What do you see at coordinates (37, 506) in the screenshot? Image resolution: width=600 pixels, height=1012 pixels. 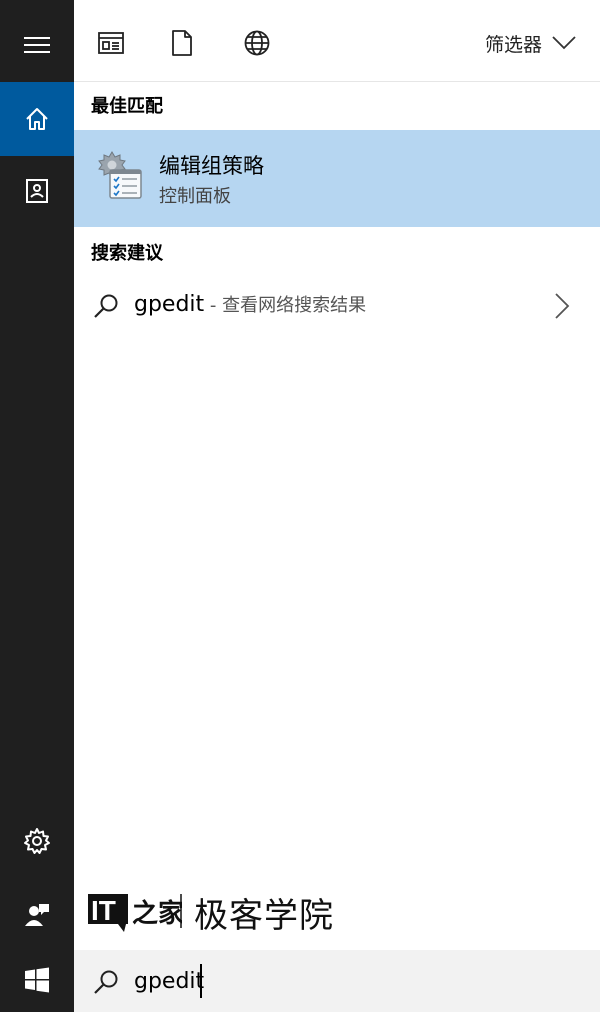 I see `left-rail` at bounding box center [37, 506].